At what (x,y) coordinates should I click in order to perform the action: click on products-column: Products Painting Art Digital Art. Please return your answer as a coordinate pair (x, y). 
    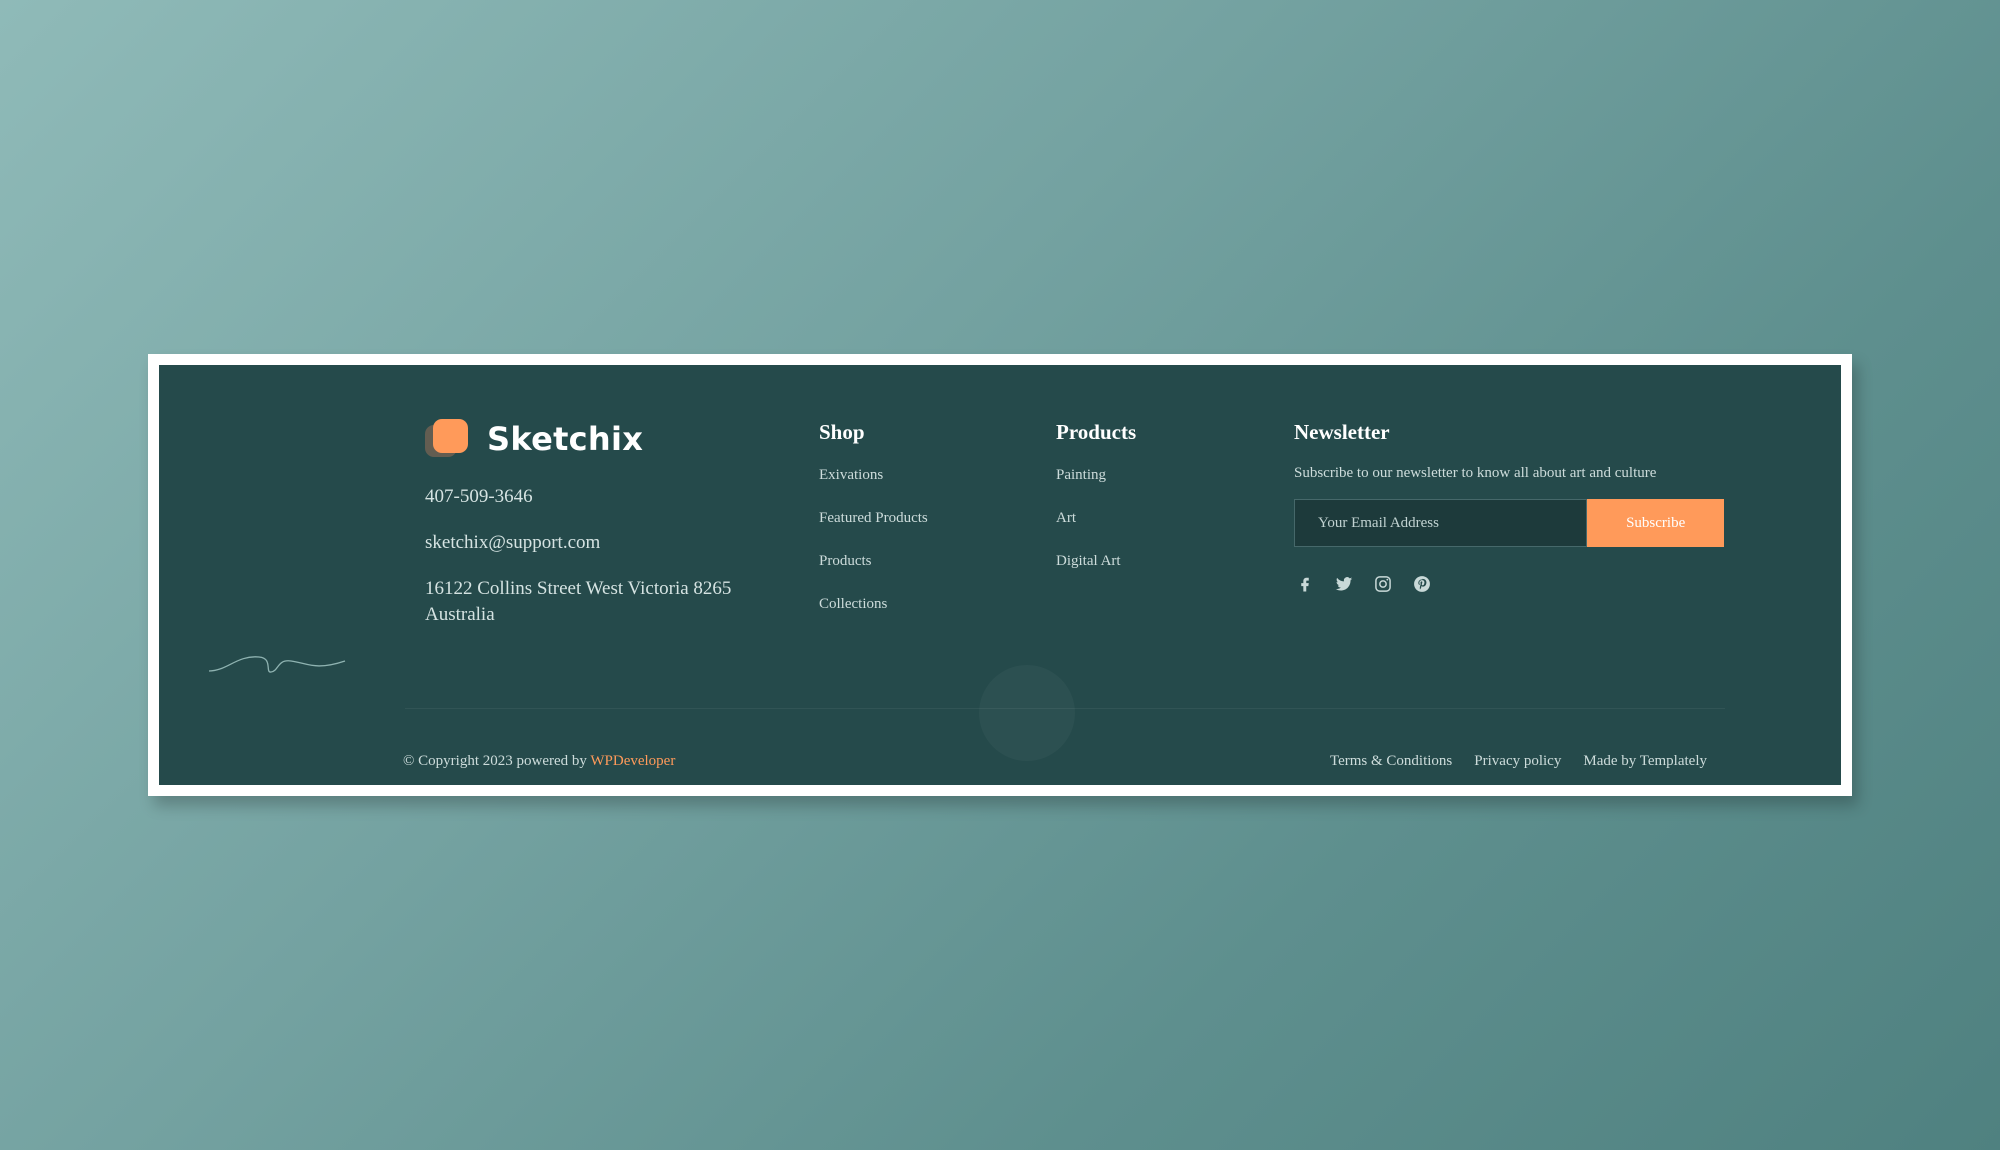
    Looking at the image, I should click on (1096, 505).